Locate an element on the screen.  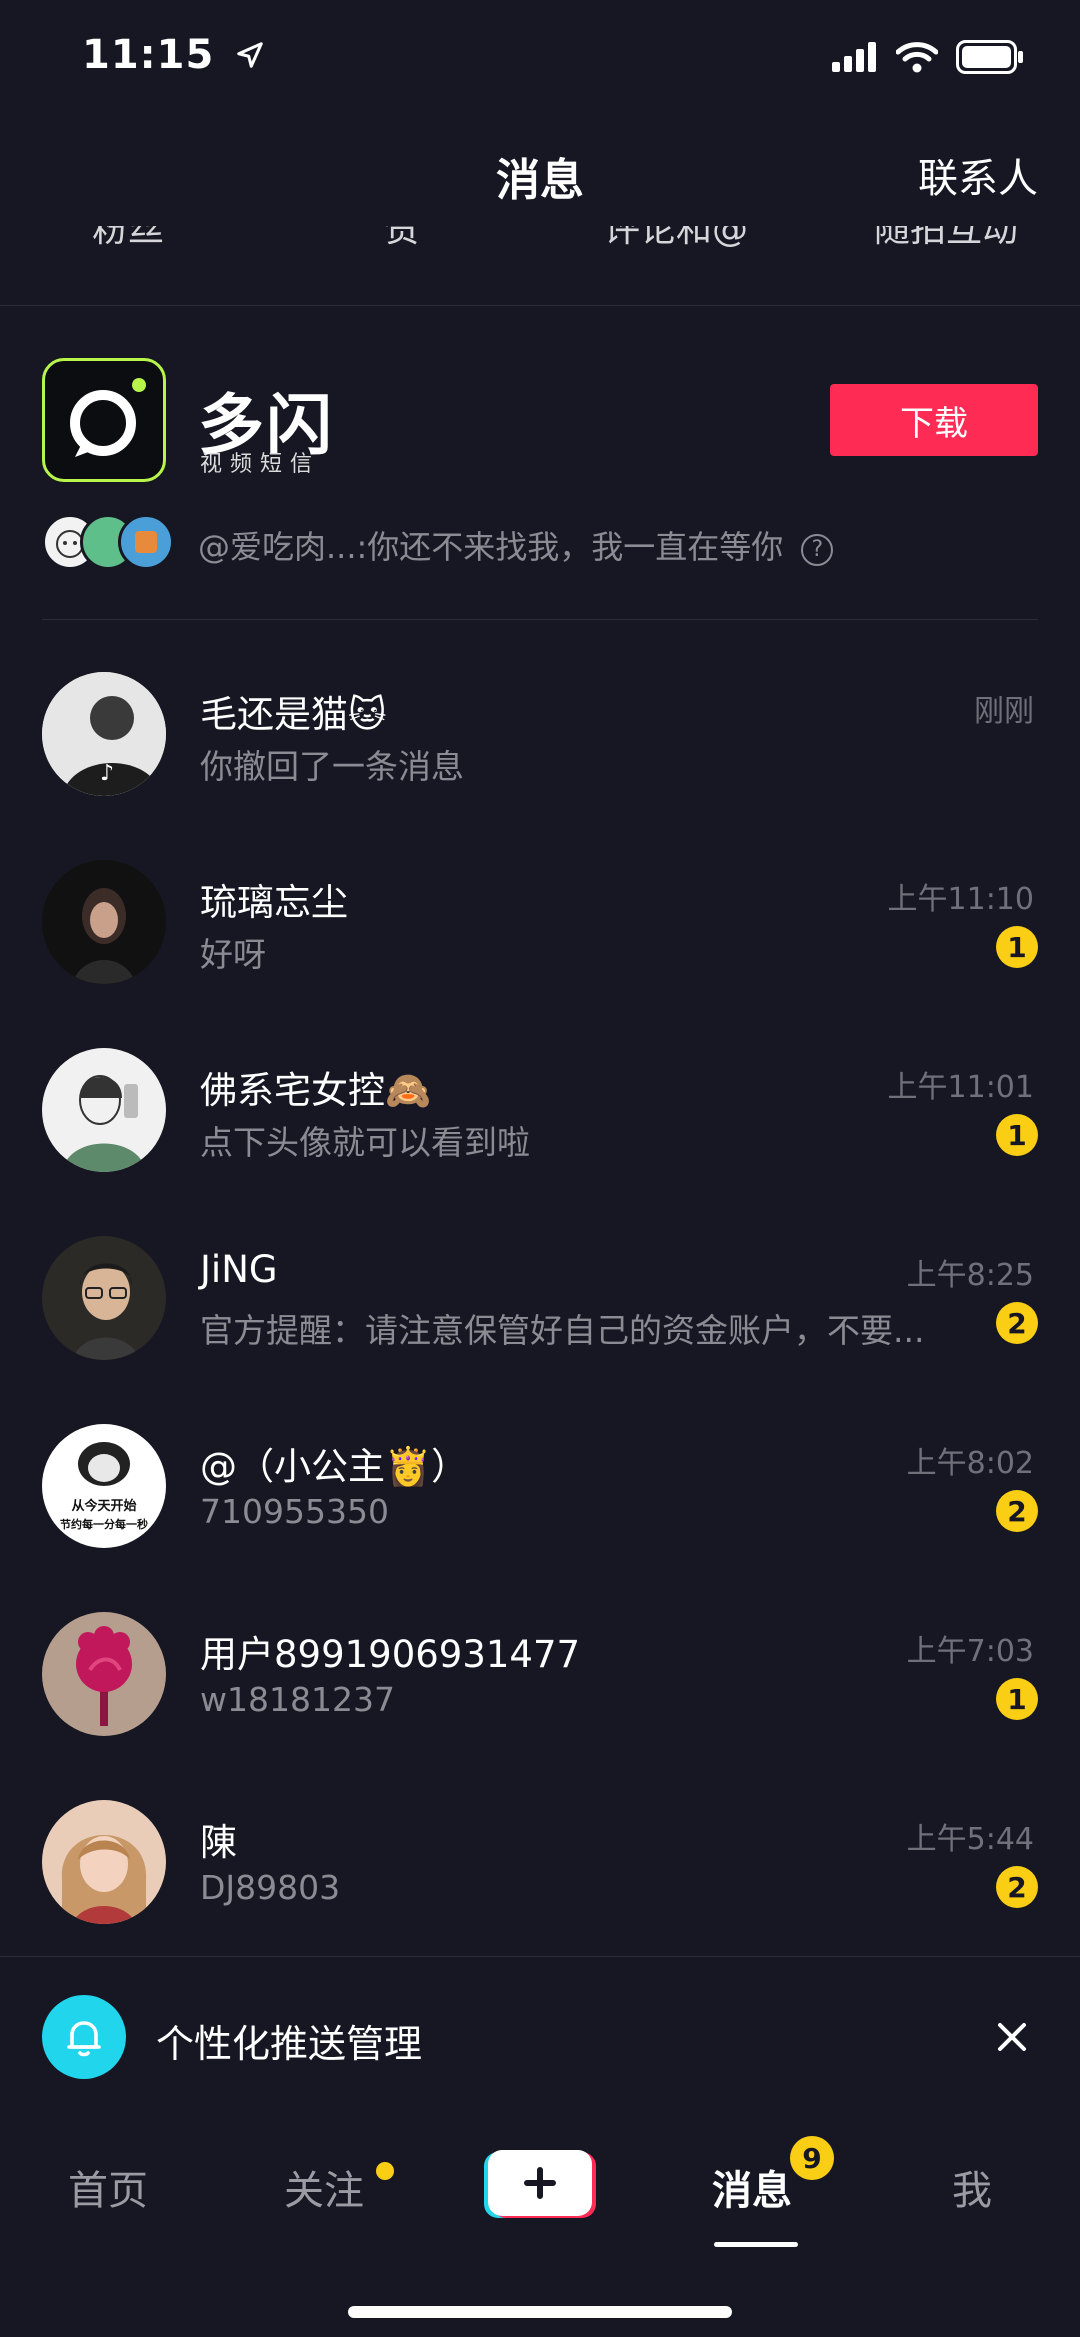
header: 消息 联系人 is located at coordinates (540, 175).